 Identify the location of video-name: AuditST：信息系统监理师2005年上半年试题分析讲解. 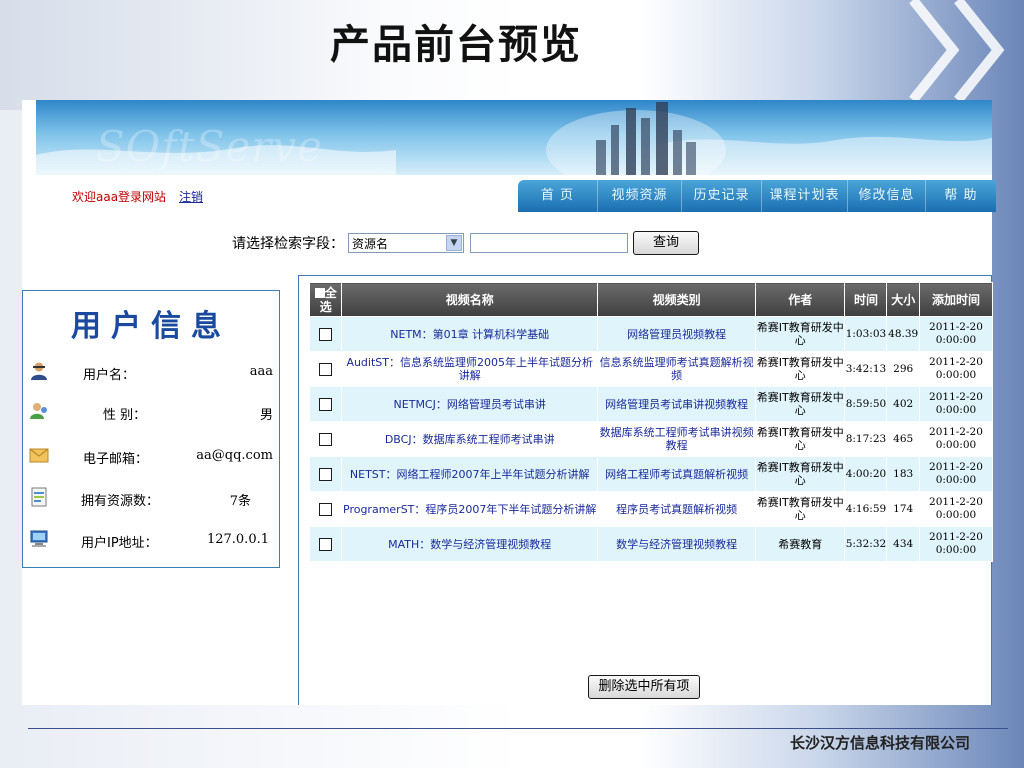
(469, 369).